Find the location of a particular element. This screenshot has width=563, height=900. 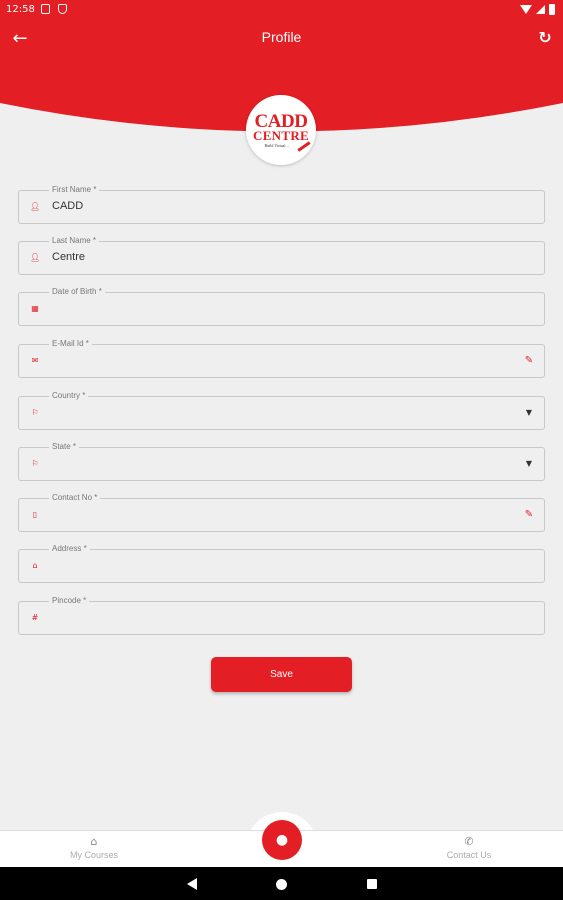

system-recents-icon is located at coordinates (372, 884).